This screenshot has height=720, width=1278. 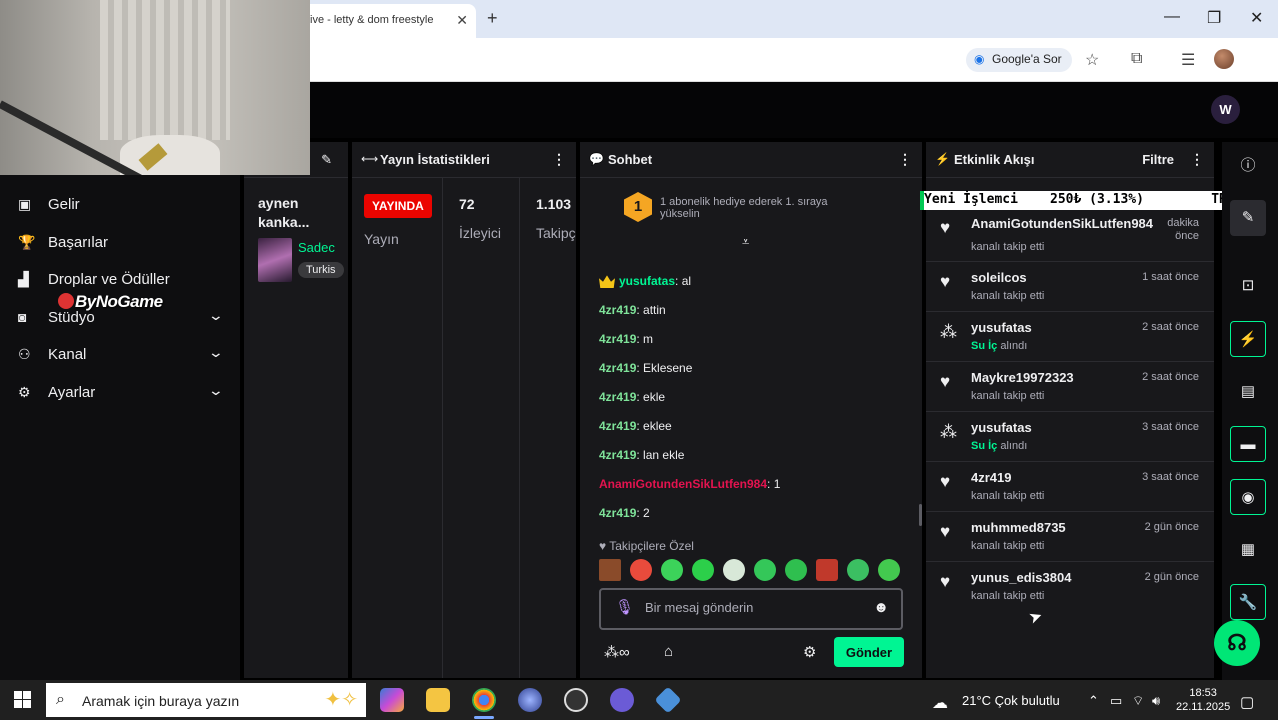 What do you see at coordinates (120, 205) in the screenshot?
I see `sidebar-item-gelir: ▣ Gelir` at bounding box center [120, 205].